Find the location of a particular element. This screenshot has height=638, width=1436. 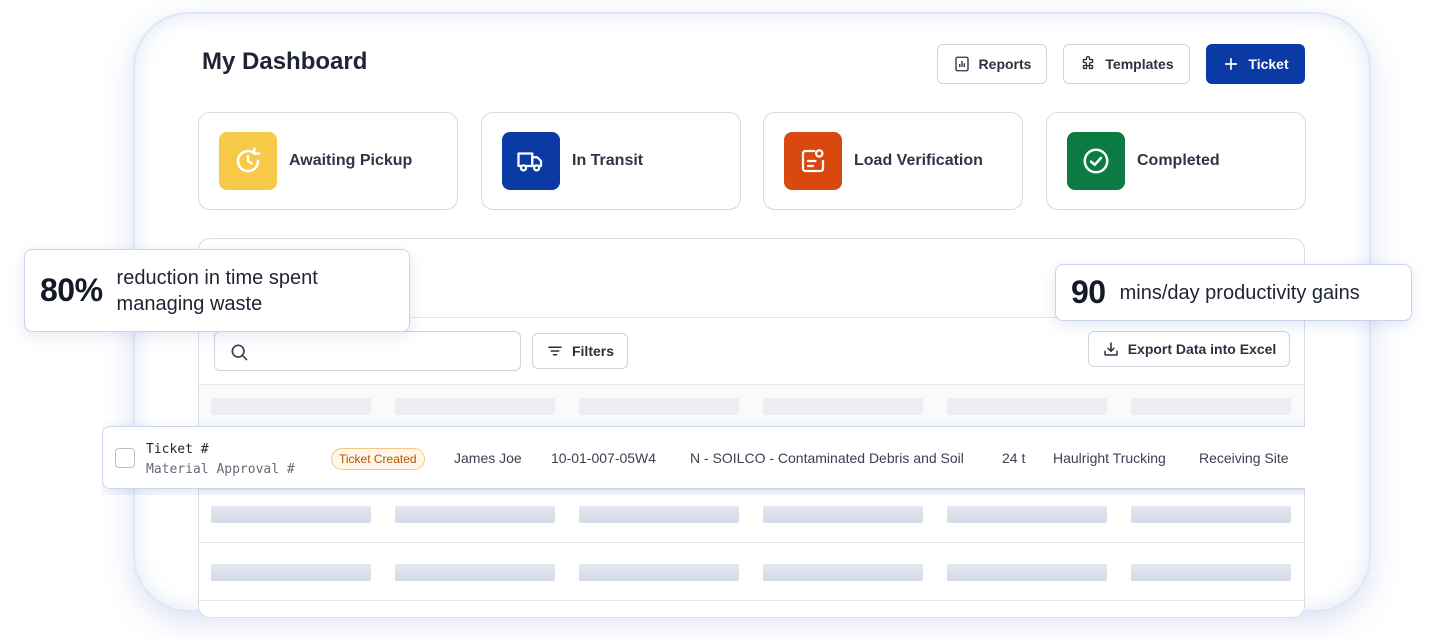

status-badge: Ticket Created is located at coordinates (378, 459).